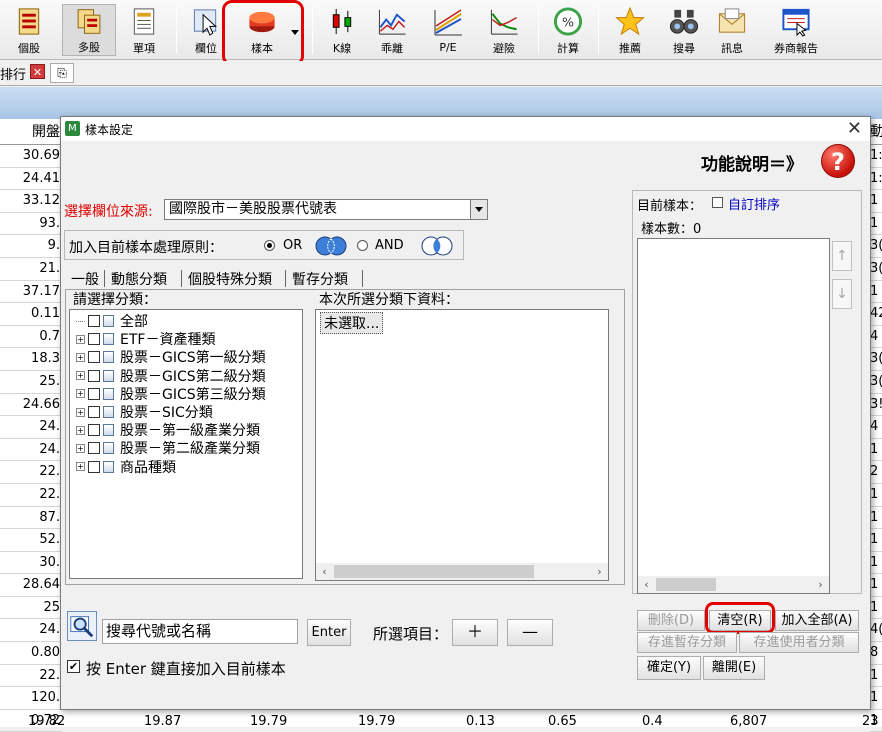  I want to click on enter-button: Enter, so click(329, 632).